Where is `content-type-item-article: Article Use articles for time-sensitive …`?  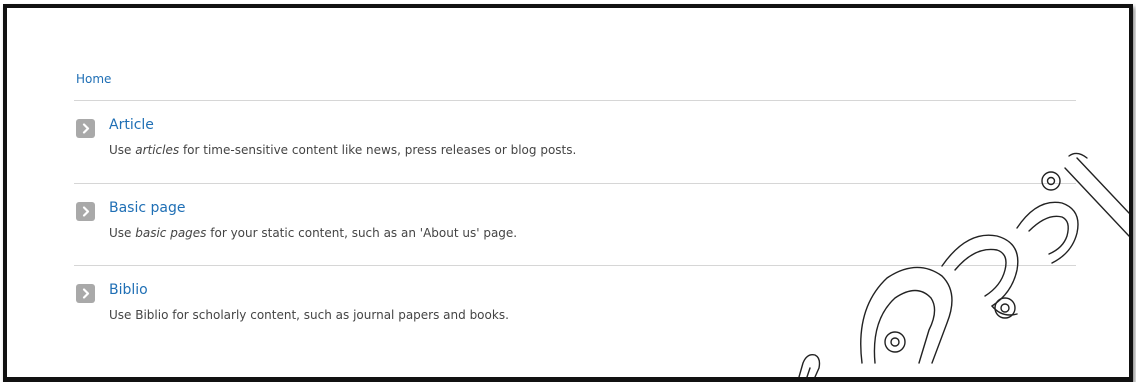 content-type-item-article: Article Use articles for time-sensitive … is located at coordinates (575, 145).